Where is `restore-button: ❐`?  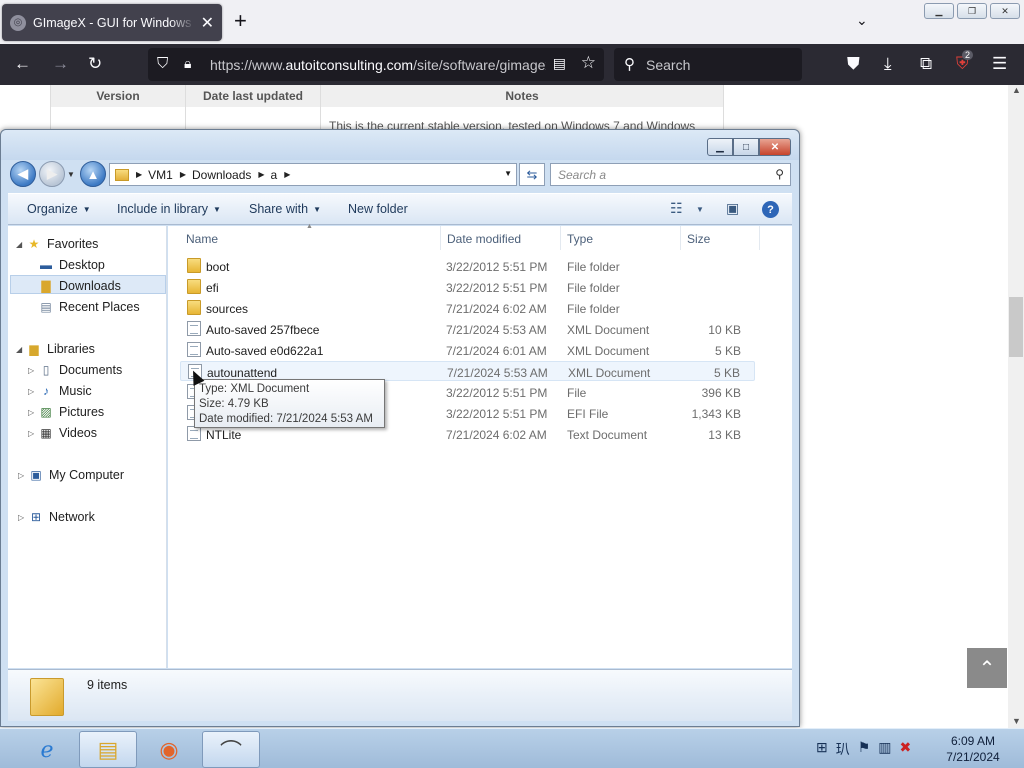 restore-button: ❐ is located at coordinates (972, 11).